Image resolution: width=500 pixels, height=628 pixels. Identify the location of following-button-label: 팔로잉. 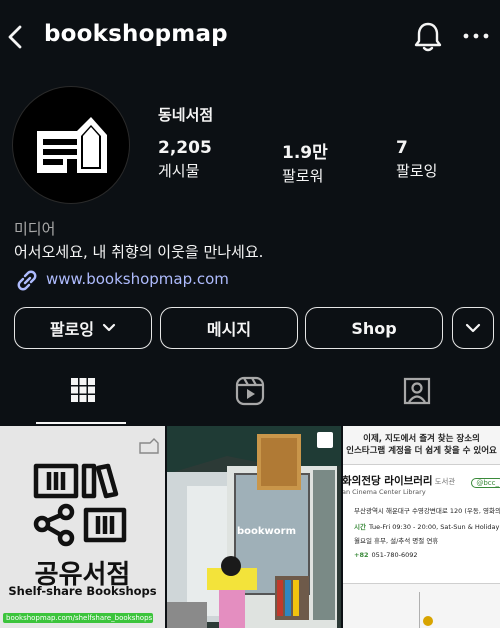
(72, 329).